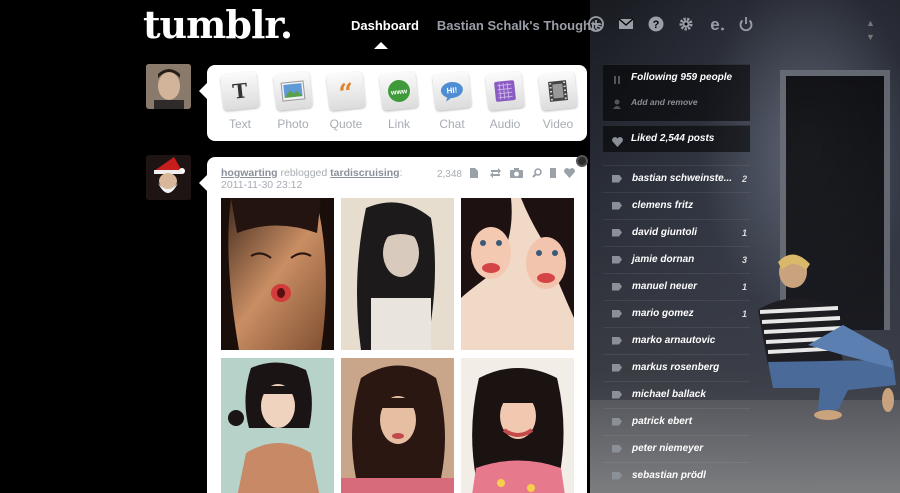 This screenshot has width=900, height=493. I want to click on post-dismiss-icon, so click(582, 161).